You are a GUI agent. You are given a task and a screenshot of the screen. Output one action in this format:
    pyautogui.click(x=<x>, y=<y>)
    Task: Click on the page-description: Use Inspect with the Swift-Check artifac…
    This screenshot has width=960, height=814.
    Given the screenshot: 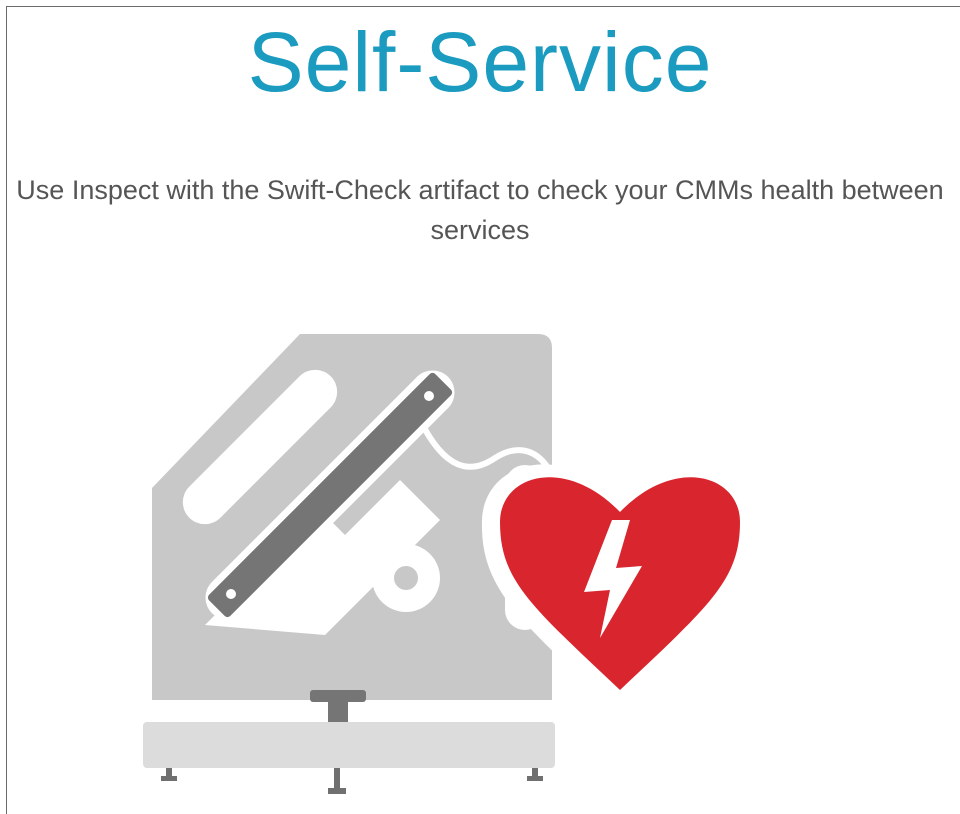 What is the action you would take?
    pyautogui.click(x=480, y=210)
    